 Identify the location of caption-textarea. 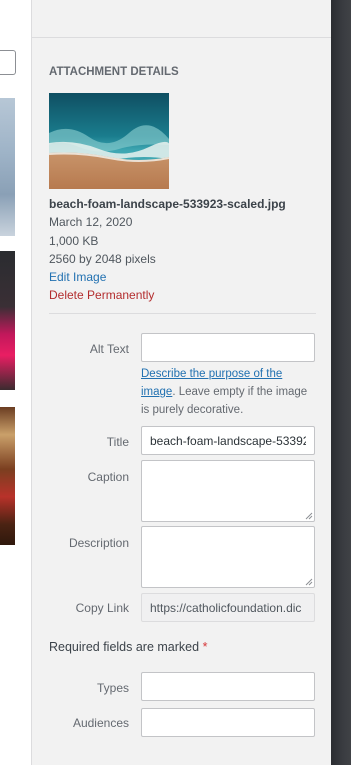
(228, 491).